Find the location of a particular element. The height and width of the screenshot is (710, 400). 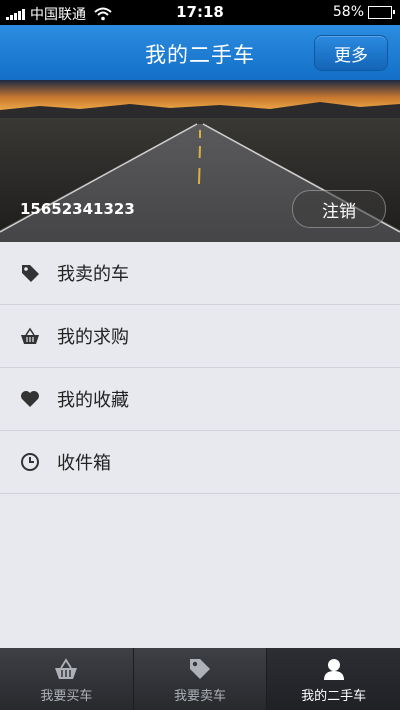

menu-item-inbox: 收件箱 is located at coordinates (200, 462).